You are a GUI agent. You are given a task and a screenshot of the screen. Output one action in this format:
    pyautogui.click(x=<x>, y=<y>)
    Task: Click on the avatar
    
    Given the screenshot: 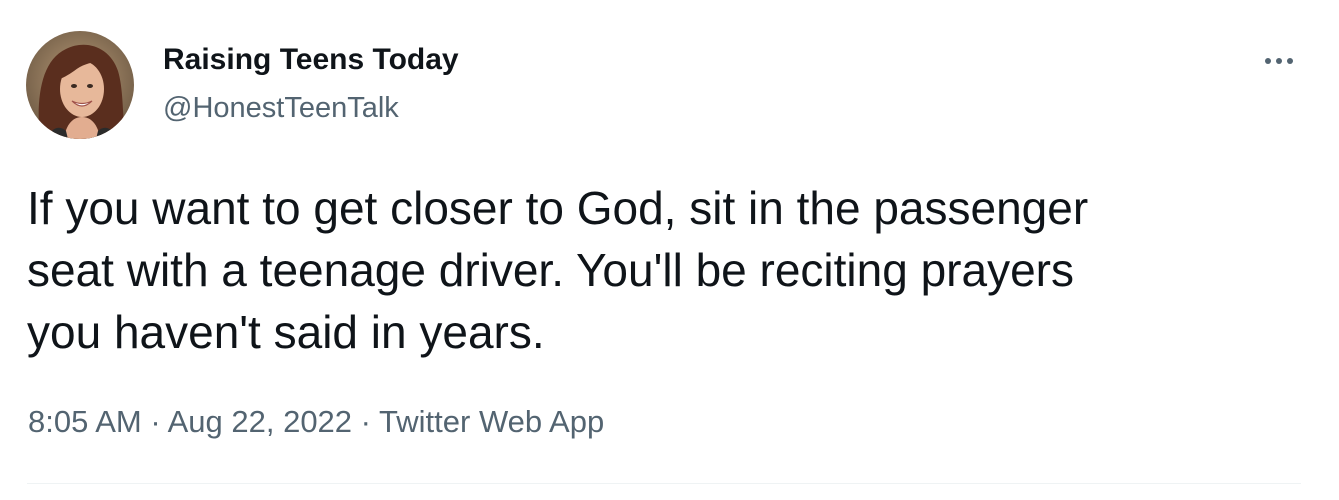 What is the action you would take?
    pyautogui.click(x=80, y=85)
    